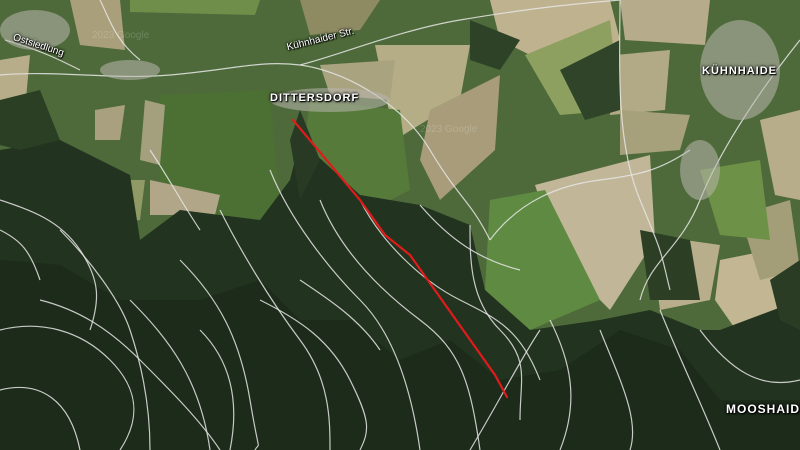 Image resolution: width=800 pixels, height=450 pixels. Describe the element at coordinates (739, 71) in the screenshot. I see `label-kuhnhaide: KÜHNHAIDE` at that location.